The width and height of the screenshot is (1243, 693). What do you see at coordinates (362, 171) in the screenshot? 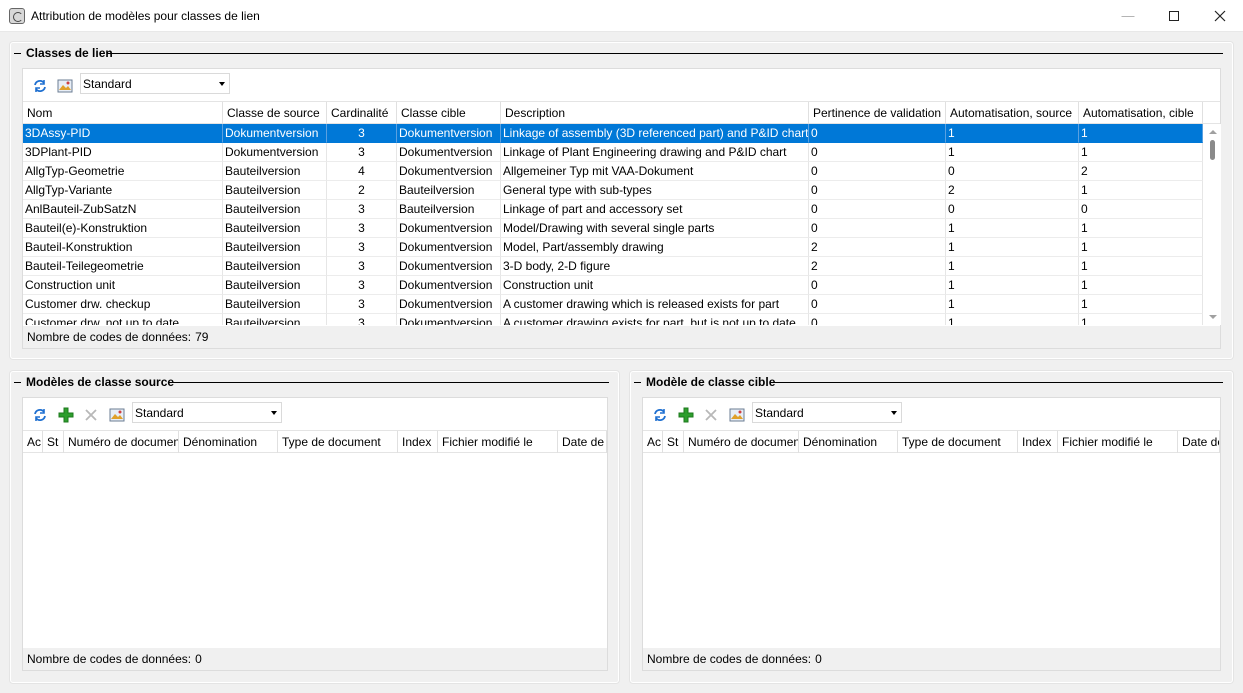
I see `table-cell: 4` at bounding box center [362, 171].